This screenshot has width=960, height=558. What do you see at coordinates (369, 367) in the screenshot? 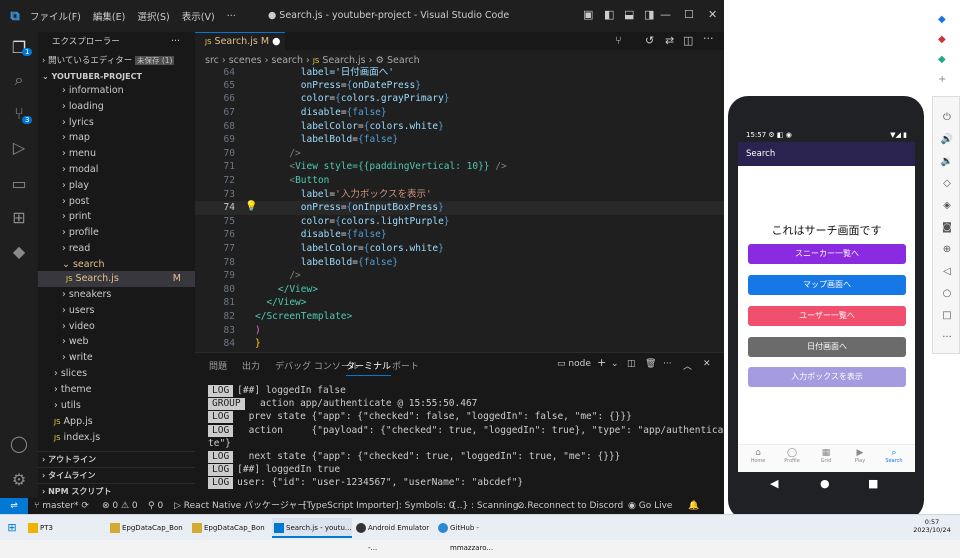
I see `tab-terminal: ターミナル` at bounding box center [369, 367].